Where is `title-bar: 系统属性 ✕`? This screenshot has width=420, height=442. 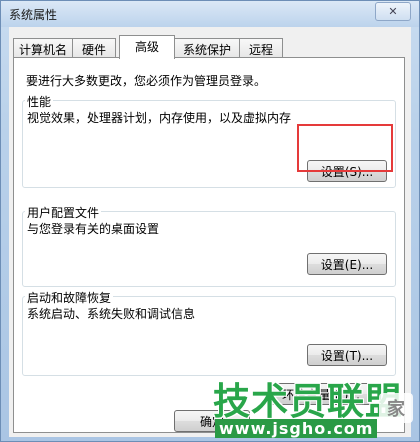
title-bar: 系统属性 ✕ is located at coordinates (210, 14).